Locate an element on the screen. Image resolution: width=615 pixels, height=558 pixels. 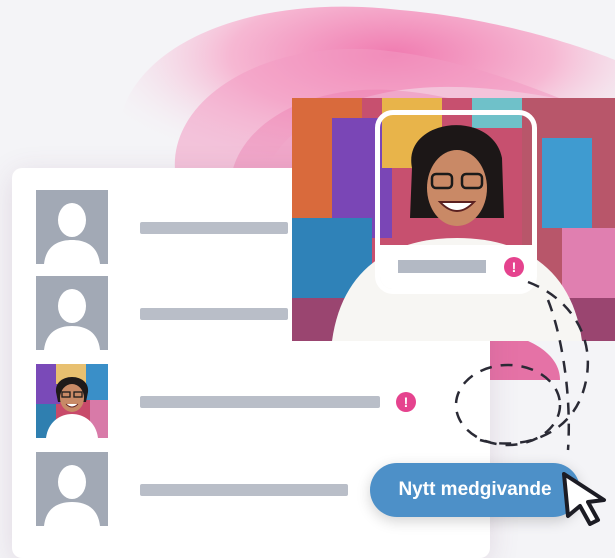
profile-card: ! is located at coordinates (456, 202).